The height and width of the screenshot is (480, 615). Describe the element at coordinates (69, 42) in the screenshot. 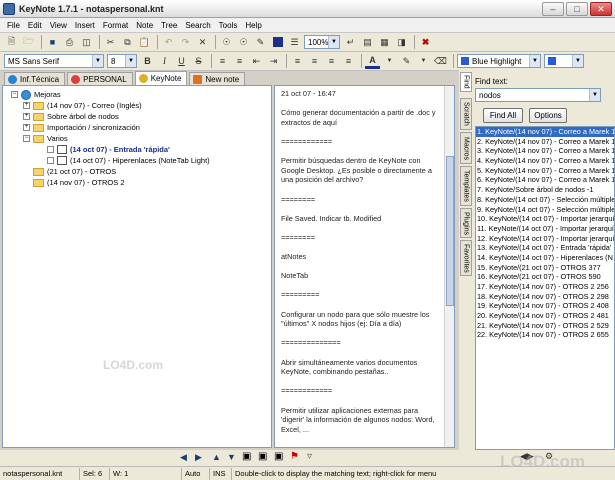

I see `print-icon: ⎙` at that location.